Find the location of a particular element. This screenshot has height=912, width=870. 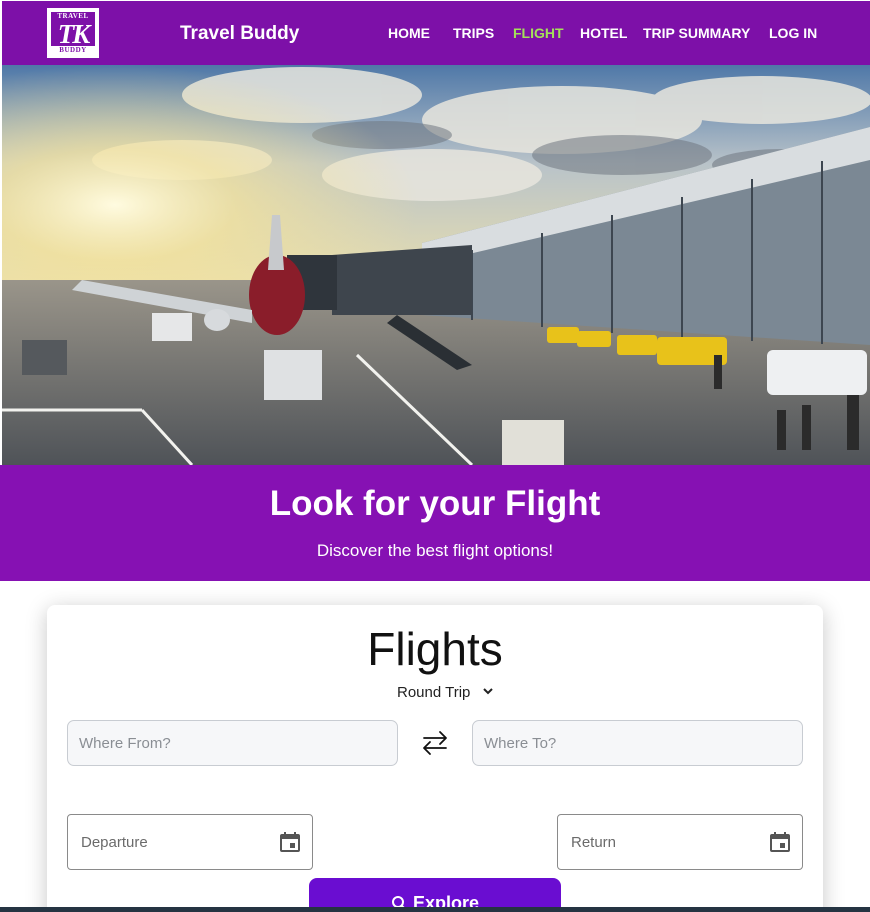

nav-link-home: HOME is located at coordinates (409, 33).